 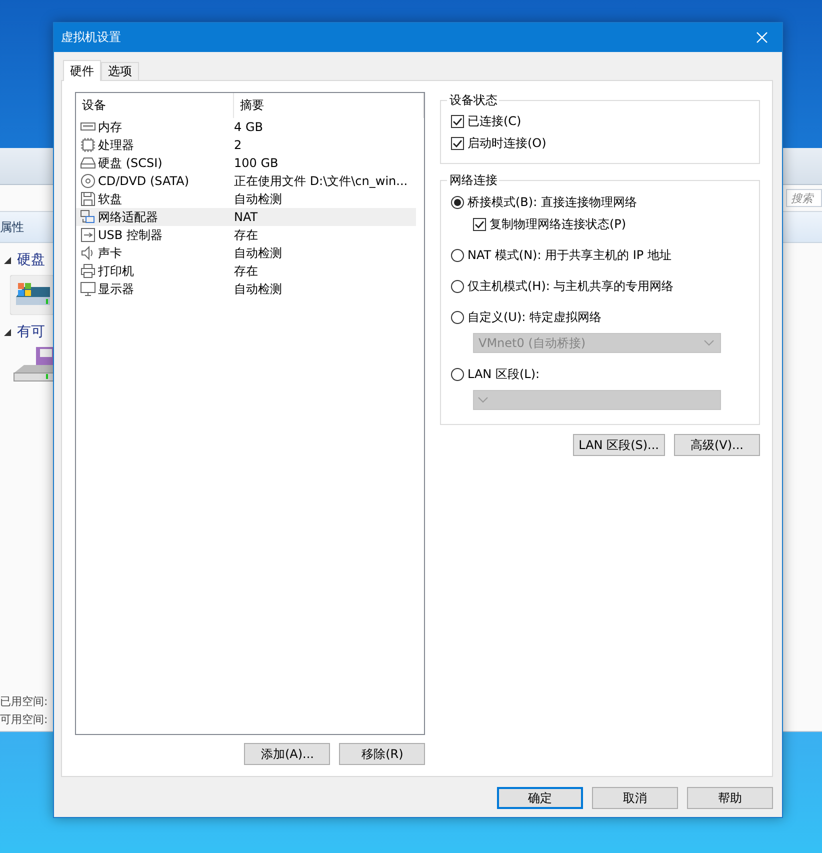 What do you see at coordinates (116, 145) in the screenshot?
I see `device-name: 处理器` at bounding box center [116, 145].